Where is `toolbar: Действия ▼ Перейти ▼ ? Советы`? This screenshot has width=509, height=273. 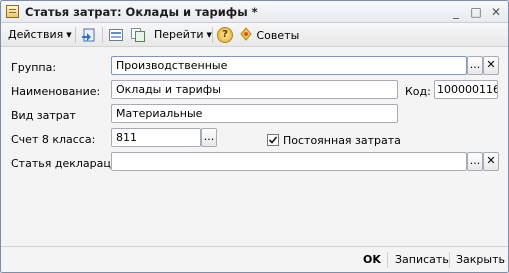 toolbar: Действия ▼ Перейти ▼ ? Советы is located at coordinates (254, 35).